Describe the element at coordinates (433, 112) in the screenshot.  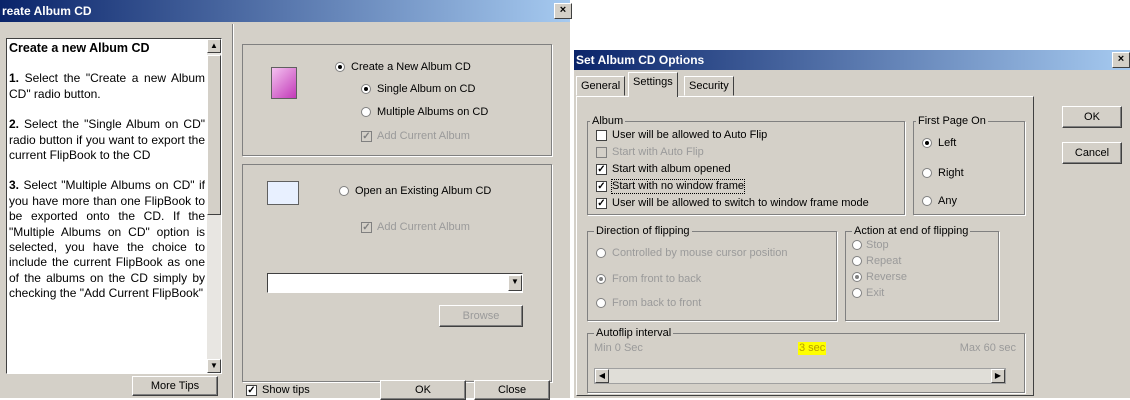
I see `multiple-albums-label: Multiple Albums on CD` at that location.